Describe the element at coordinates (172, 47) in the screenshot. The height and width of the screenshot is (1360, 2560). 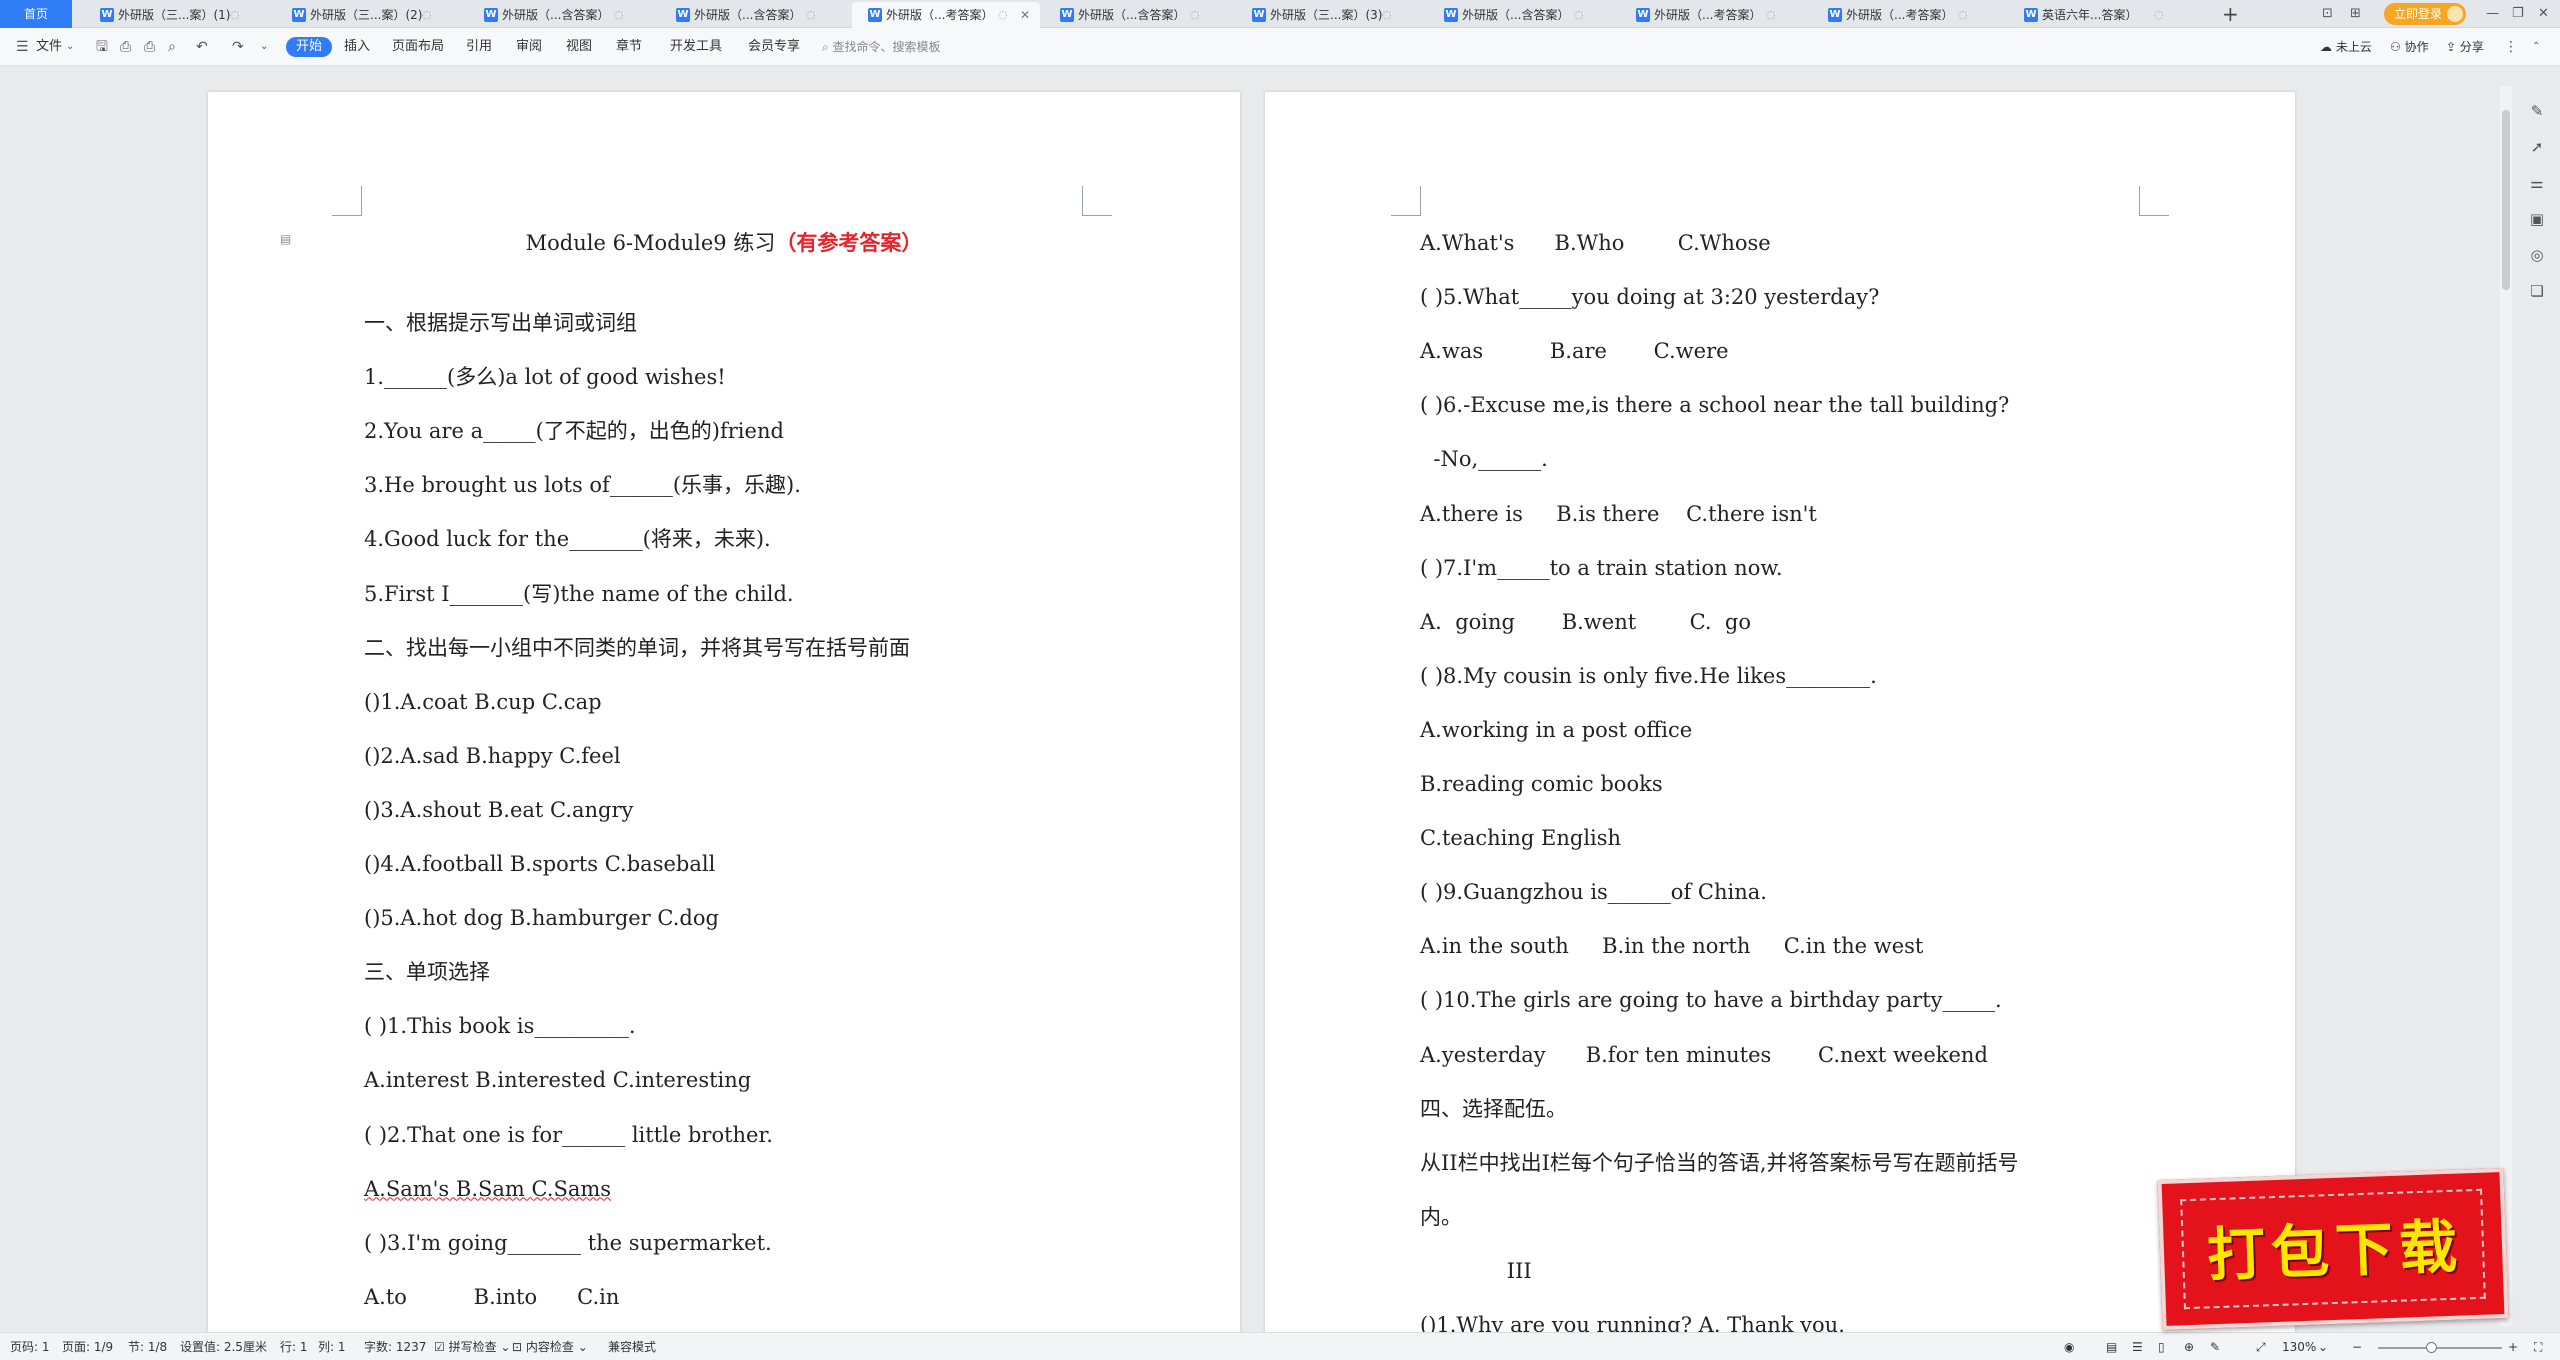
I see `preview-icon: ⌕` at that location.